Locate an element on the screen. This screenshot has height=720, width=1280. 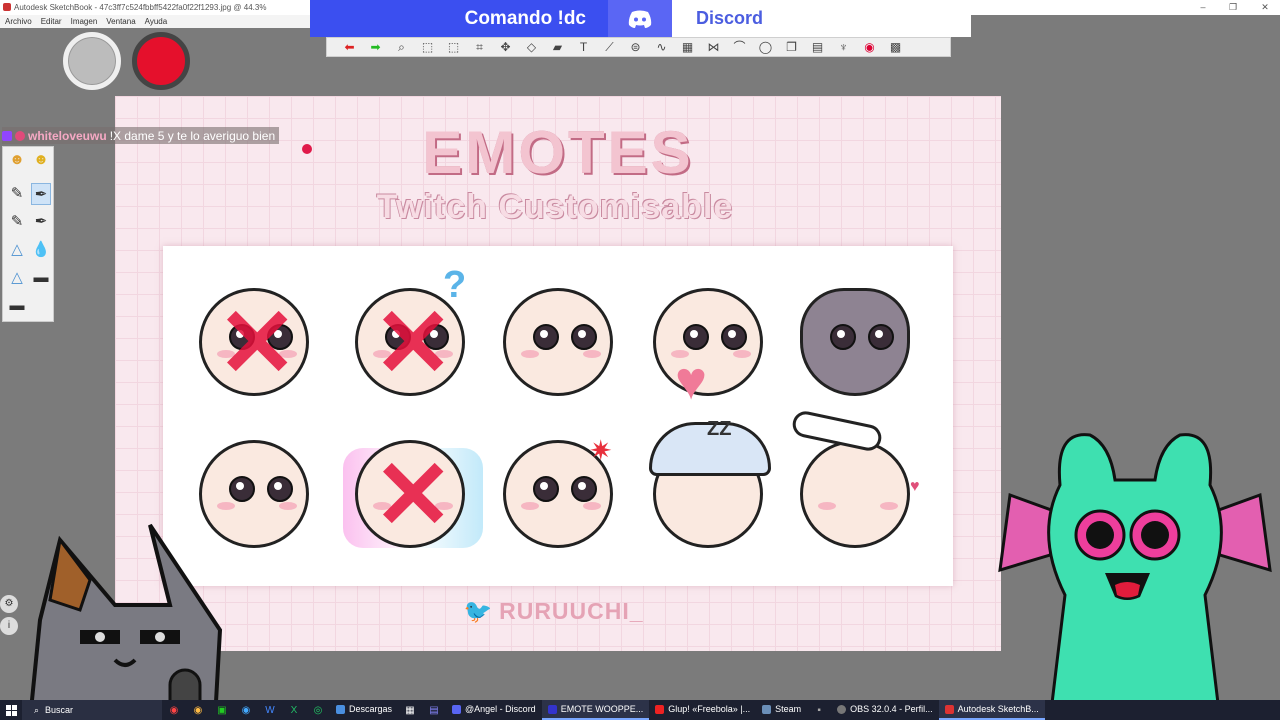
menu-bar: Archivo Editar Imagen Ventana Ayuda is located at coordinates (155, 21).